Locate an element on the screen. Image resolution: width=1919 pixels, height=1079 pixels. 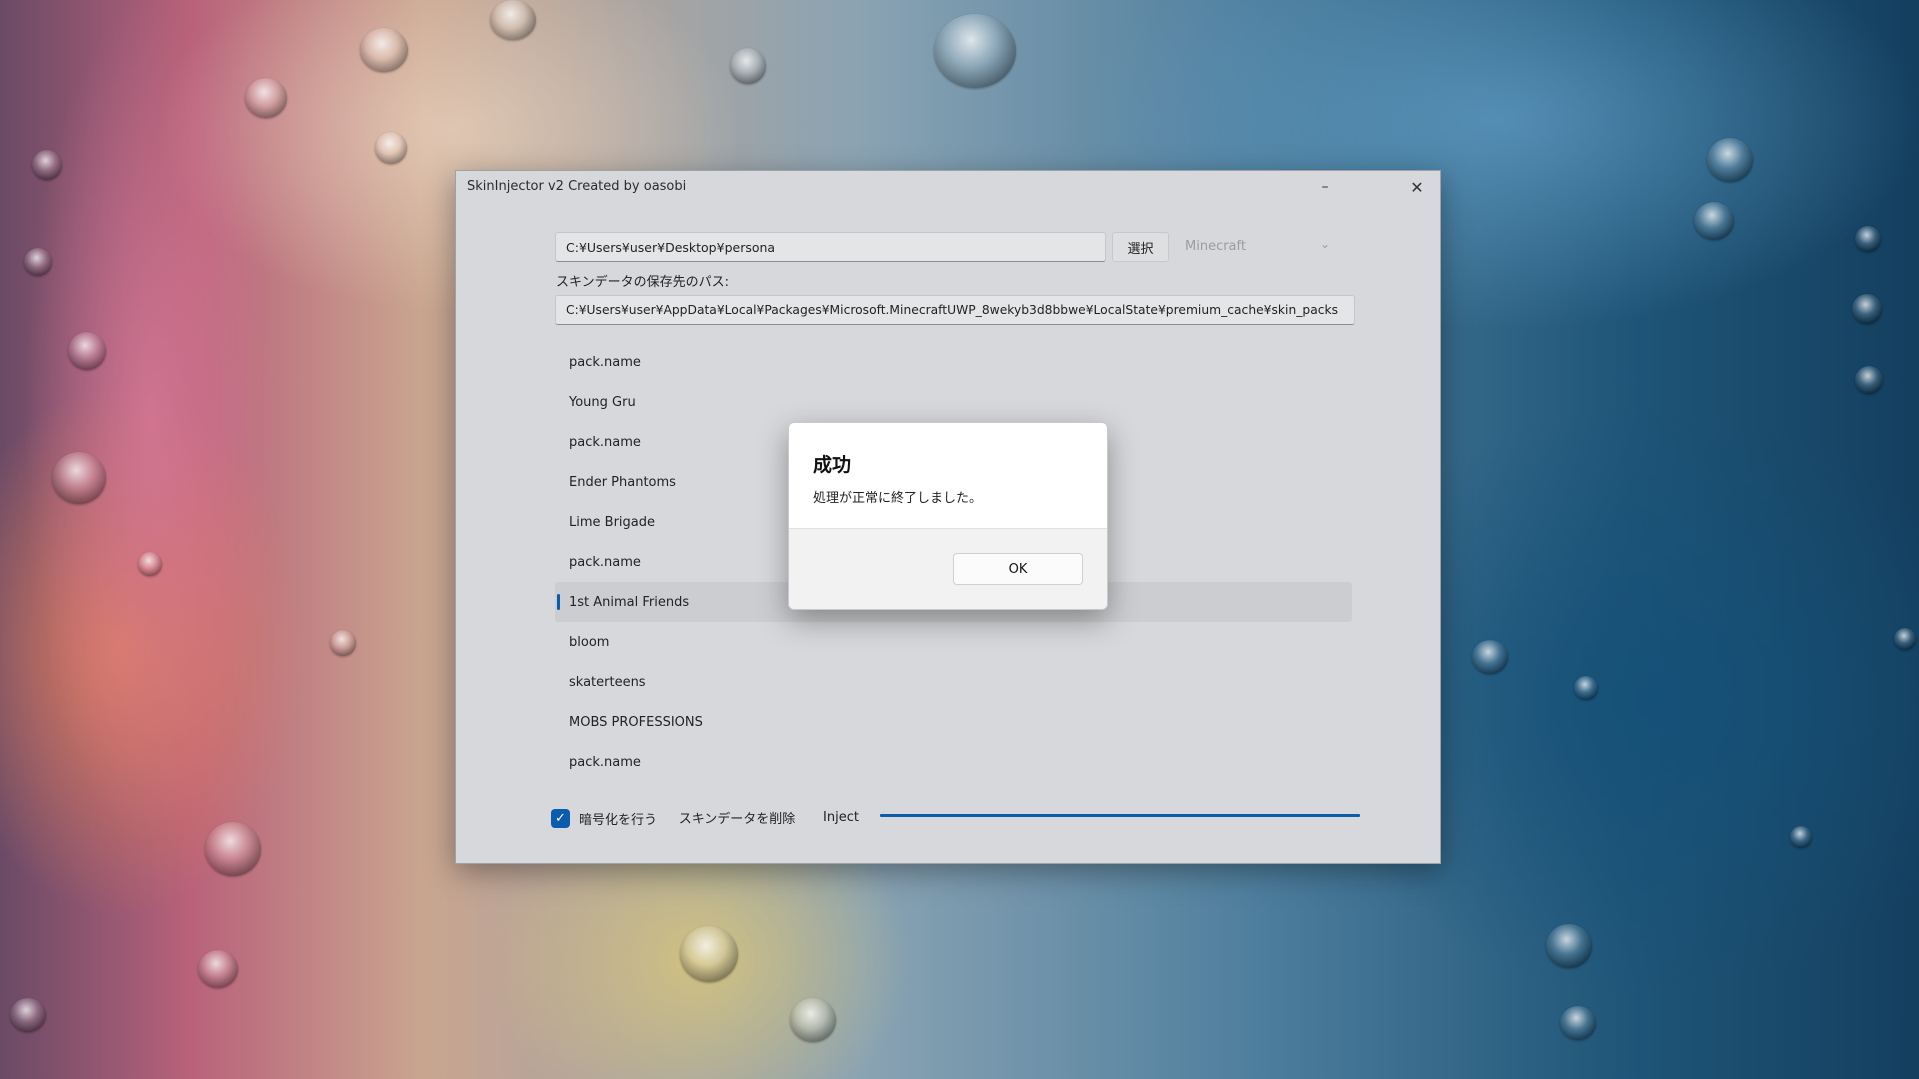
source-path-field: C:¥Users¥user¥Desktop¥persona is located at coordinates (830, 247).